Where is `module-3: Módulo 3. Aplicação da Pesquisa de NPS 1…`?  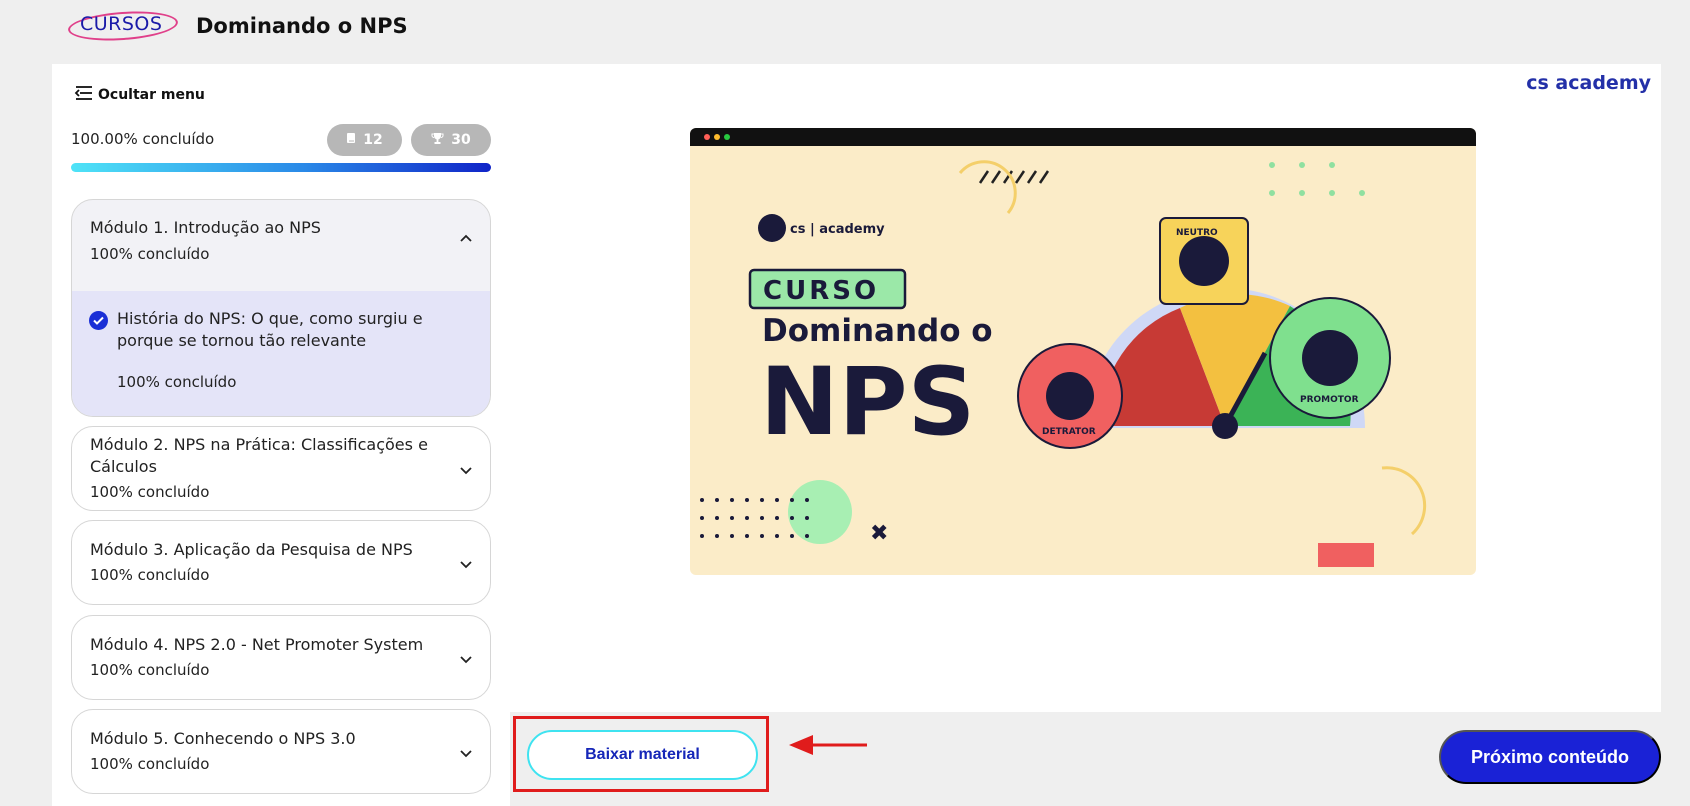
module-3: Módulo 3. Aplicação da Pesquisa de NPS 1… is located at coordinates (281, 562).